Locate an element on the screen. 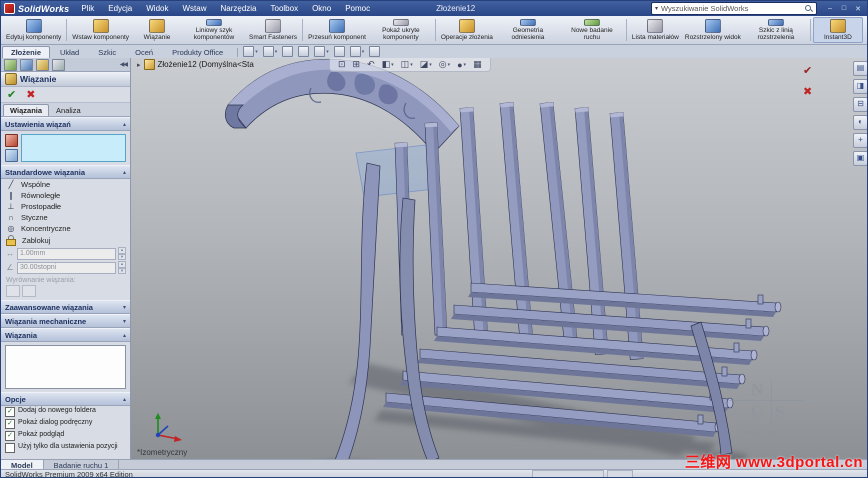 The width and height of the screenshot is (868, 478). side-tool-icon: ◐ is located at coordinates (860, 122).